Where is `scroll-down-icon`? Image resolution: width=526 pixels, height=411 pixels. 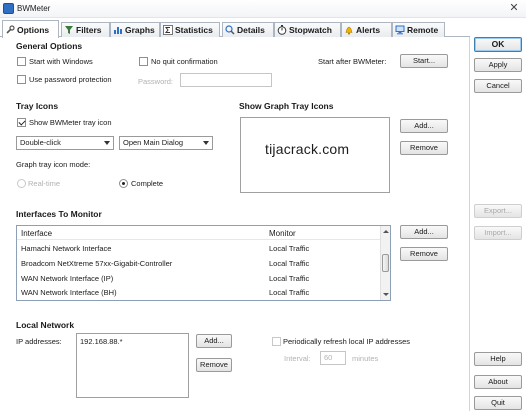 scroll-down-icon is located at coordinates (386, 294).